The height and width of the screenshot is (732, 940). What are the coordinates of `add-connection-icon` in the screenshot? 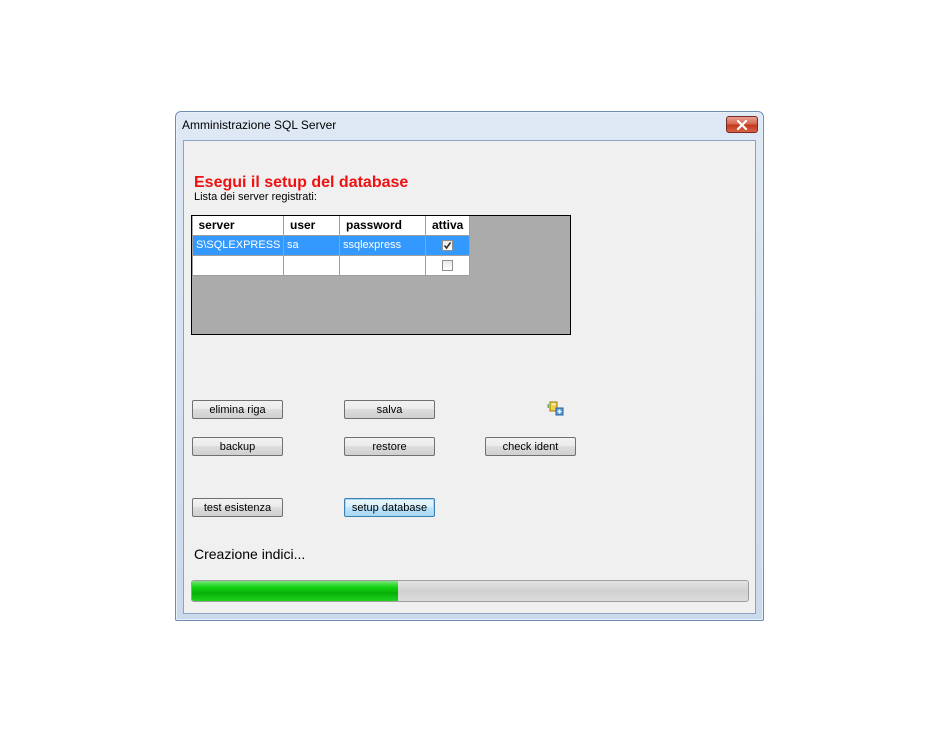 It's located at (556, 409).